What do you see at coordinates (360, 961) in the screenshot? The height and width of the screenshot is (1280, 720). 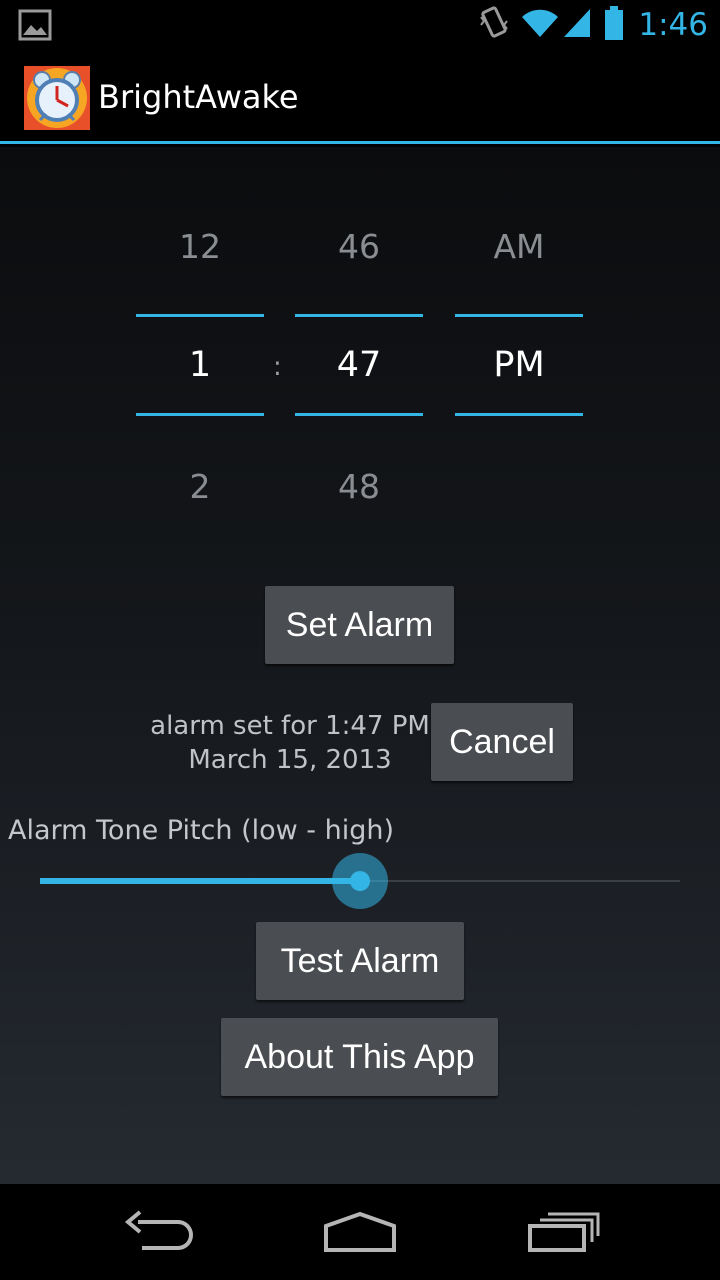 I see `test-alarm-button: Test Alarm` at bounding box center [360, 961].